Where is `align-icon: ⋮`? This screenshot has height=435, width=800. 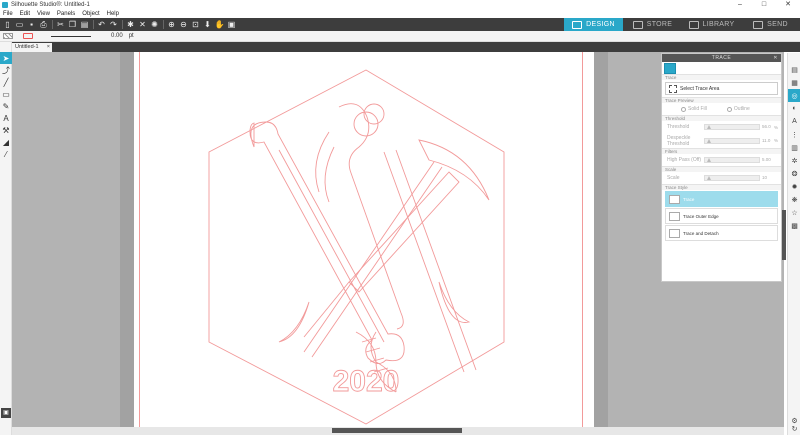 align-icon: ⋮ is located at coordinates (794, 134).